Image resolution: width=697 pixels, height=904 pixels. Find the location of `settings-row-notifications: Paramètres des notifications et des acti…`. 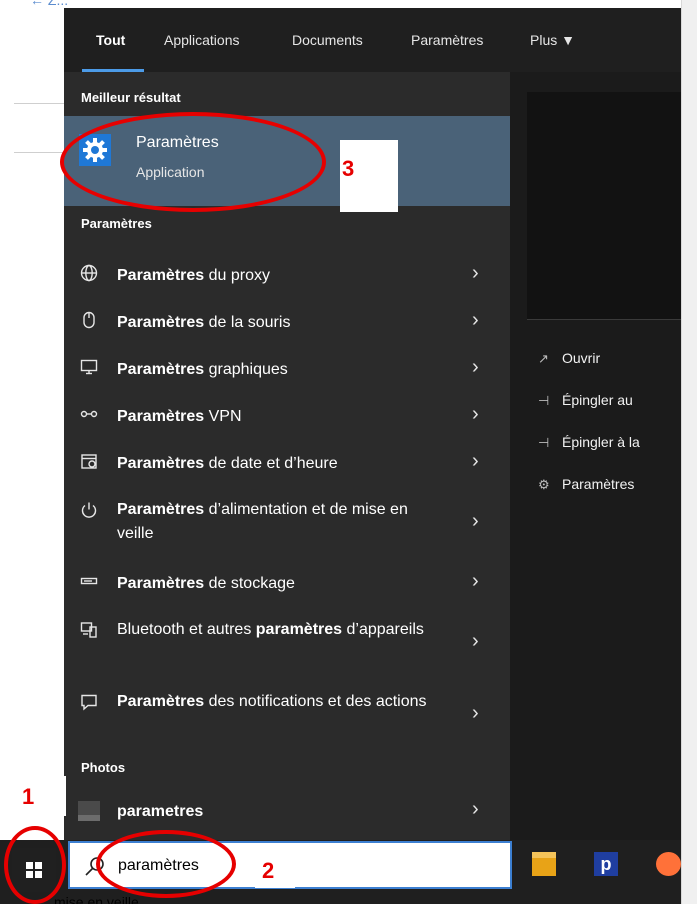

settings-row-notifications: Paramètres des notifications et des acti… is located at coordinates (287, 716).